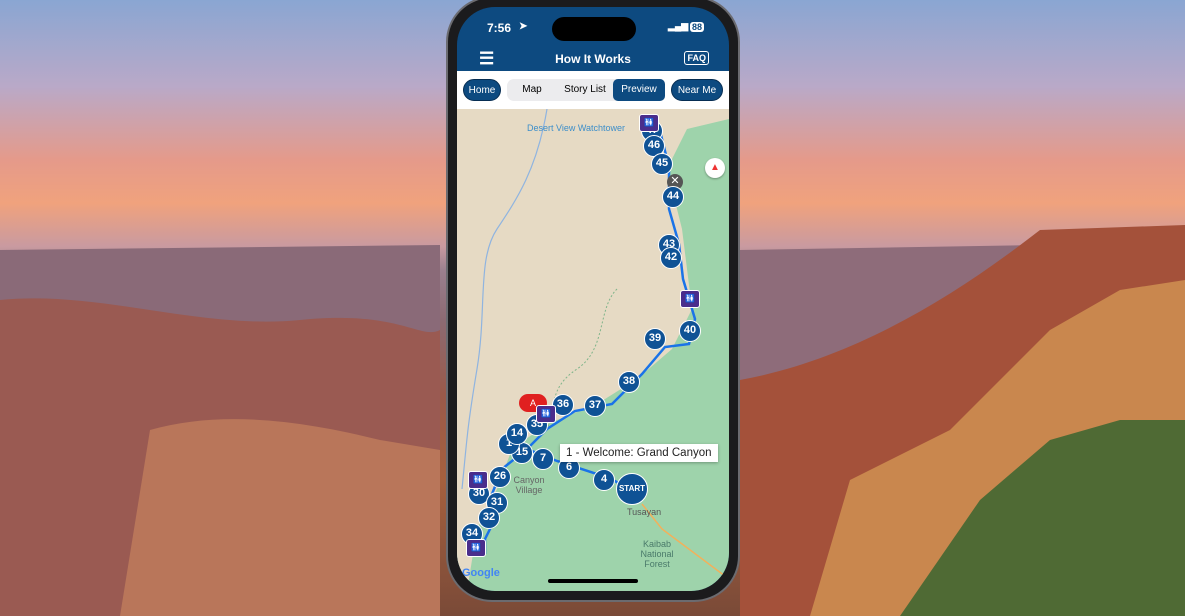 Image resolution: width=1185 pixels, height=616 pixels. I want to click on view-segmented-control: Map Story List Preview, so click(586, 90).